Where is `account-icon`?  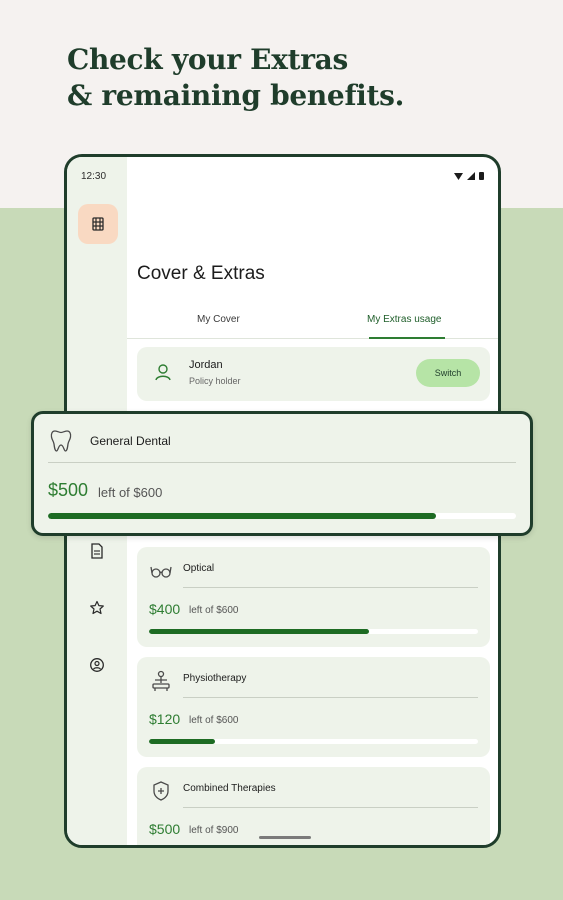
account-icon is located at coordinates (97, 665).